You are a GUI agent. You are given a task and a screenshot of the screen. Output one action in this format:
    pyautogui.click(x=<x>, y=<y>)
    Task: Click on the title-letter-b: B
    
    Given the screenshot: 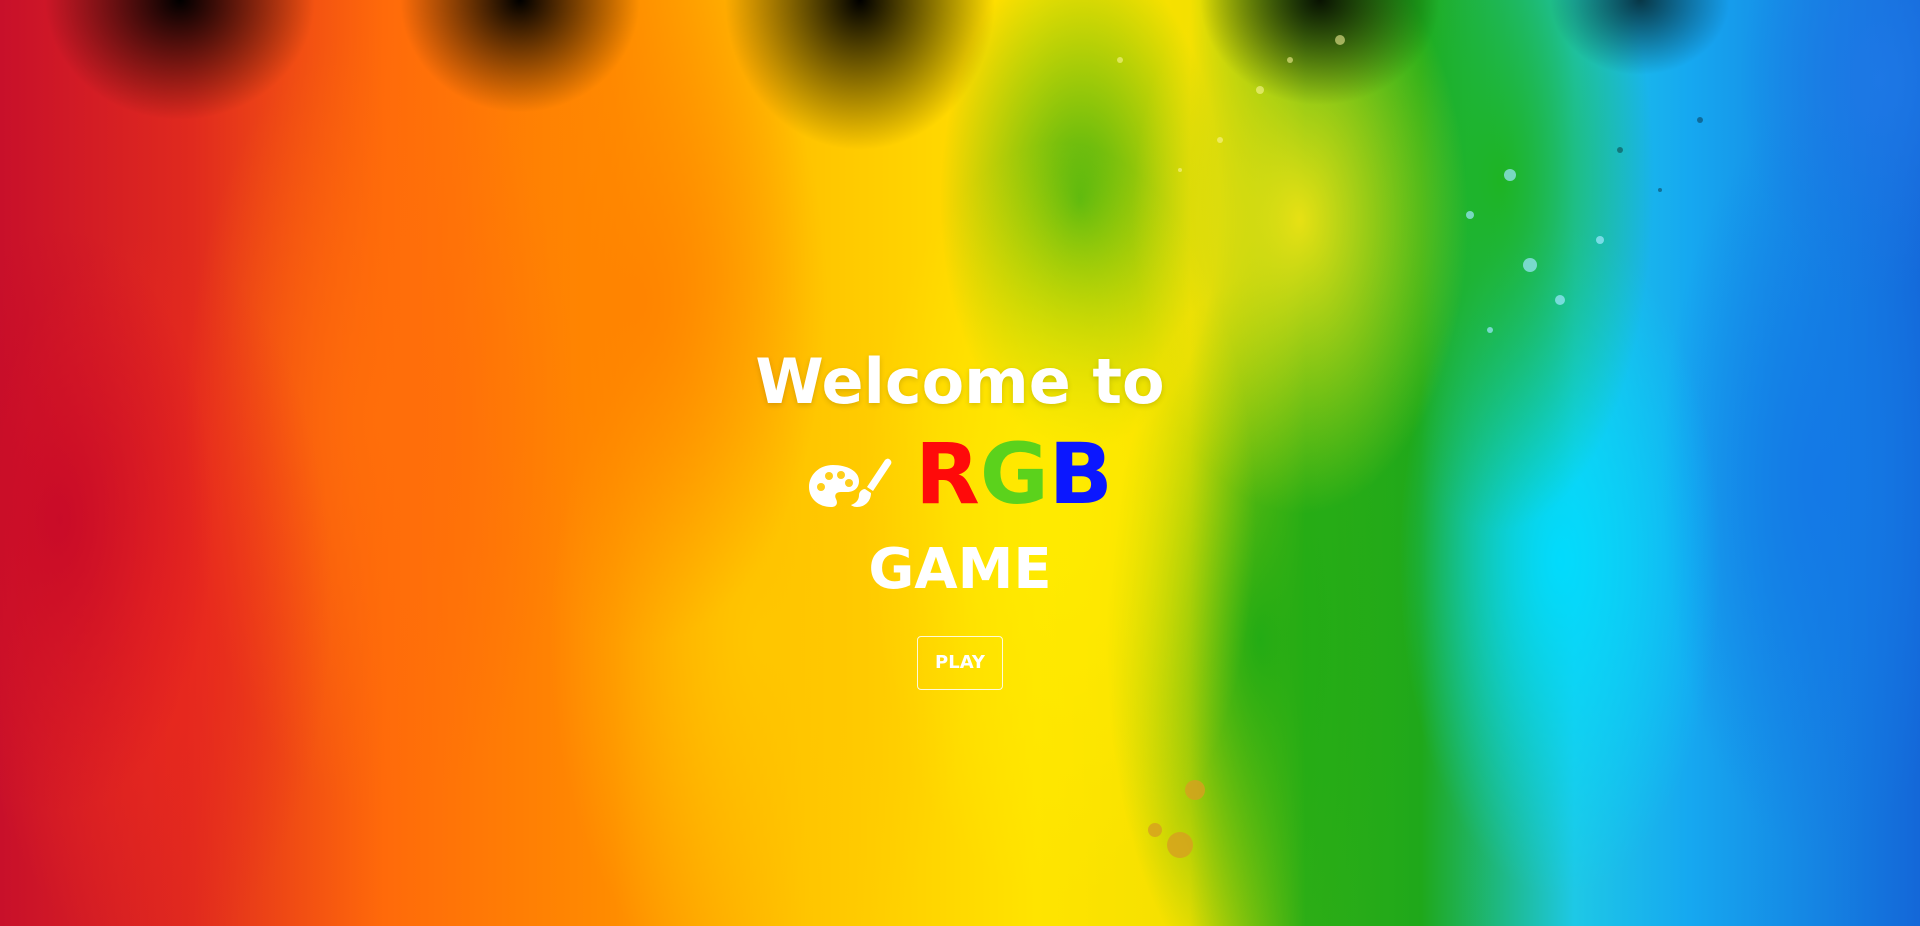 What is the action you would take?
    pyautogui.click(x=1080, y=474)
    